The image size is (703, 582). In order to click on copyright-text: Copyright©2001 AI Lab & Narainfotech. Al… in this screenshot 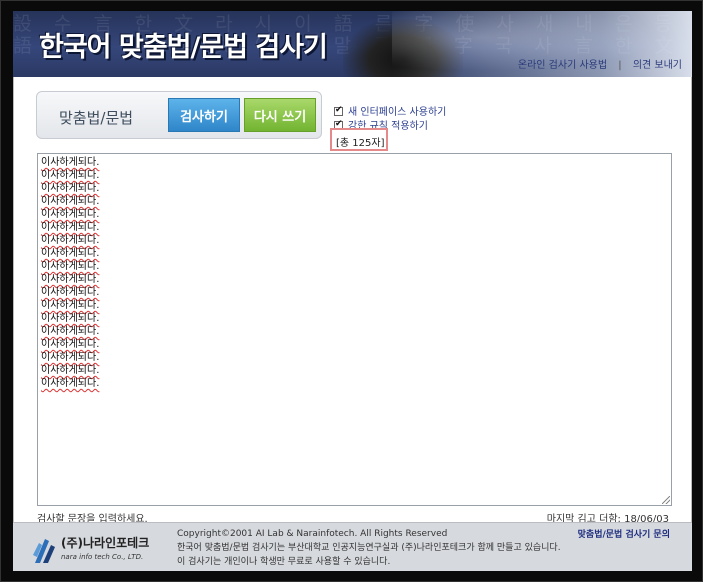, I will do `click(312, 534)`.